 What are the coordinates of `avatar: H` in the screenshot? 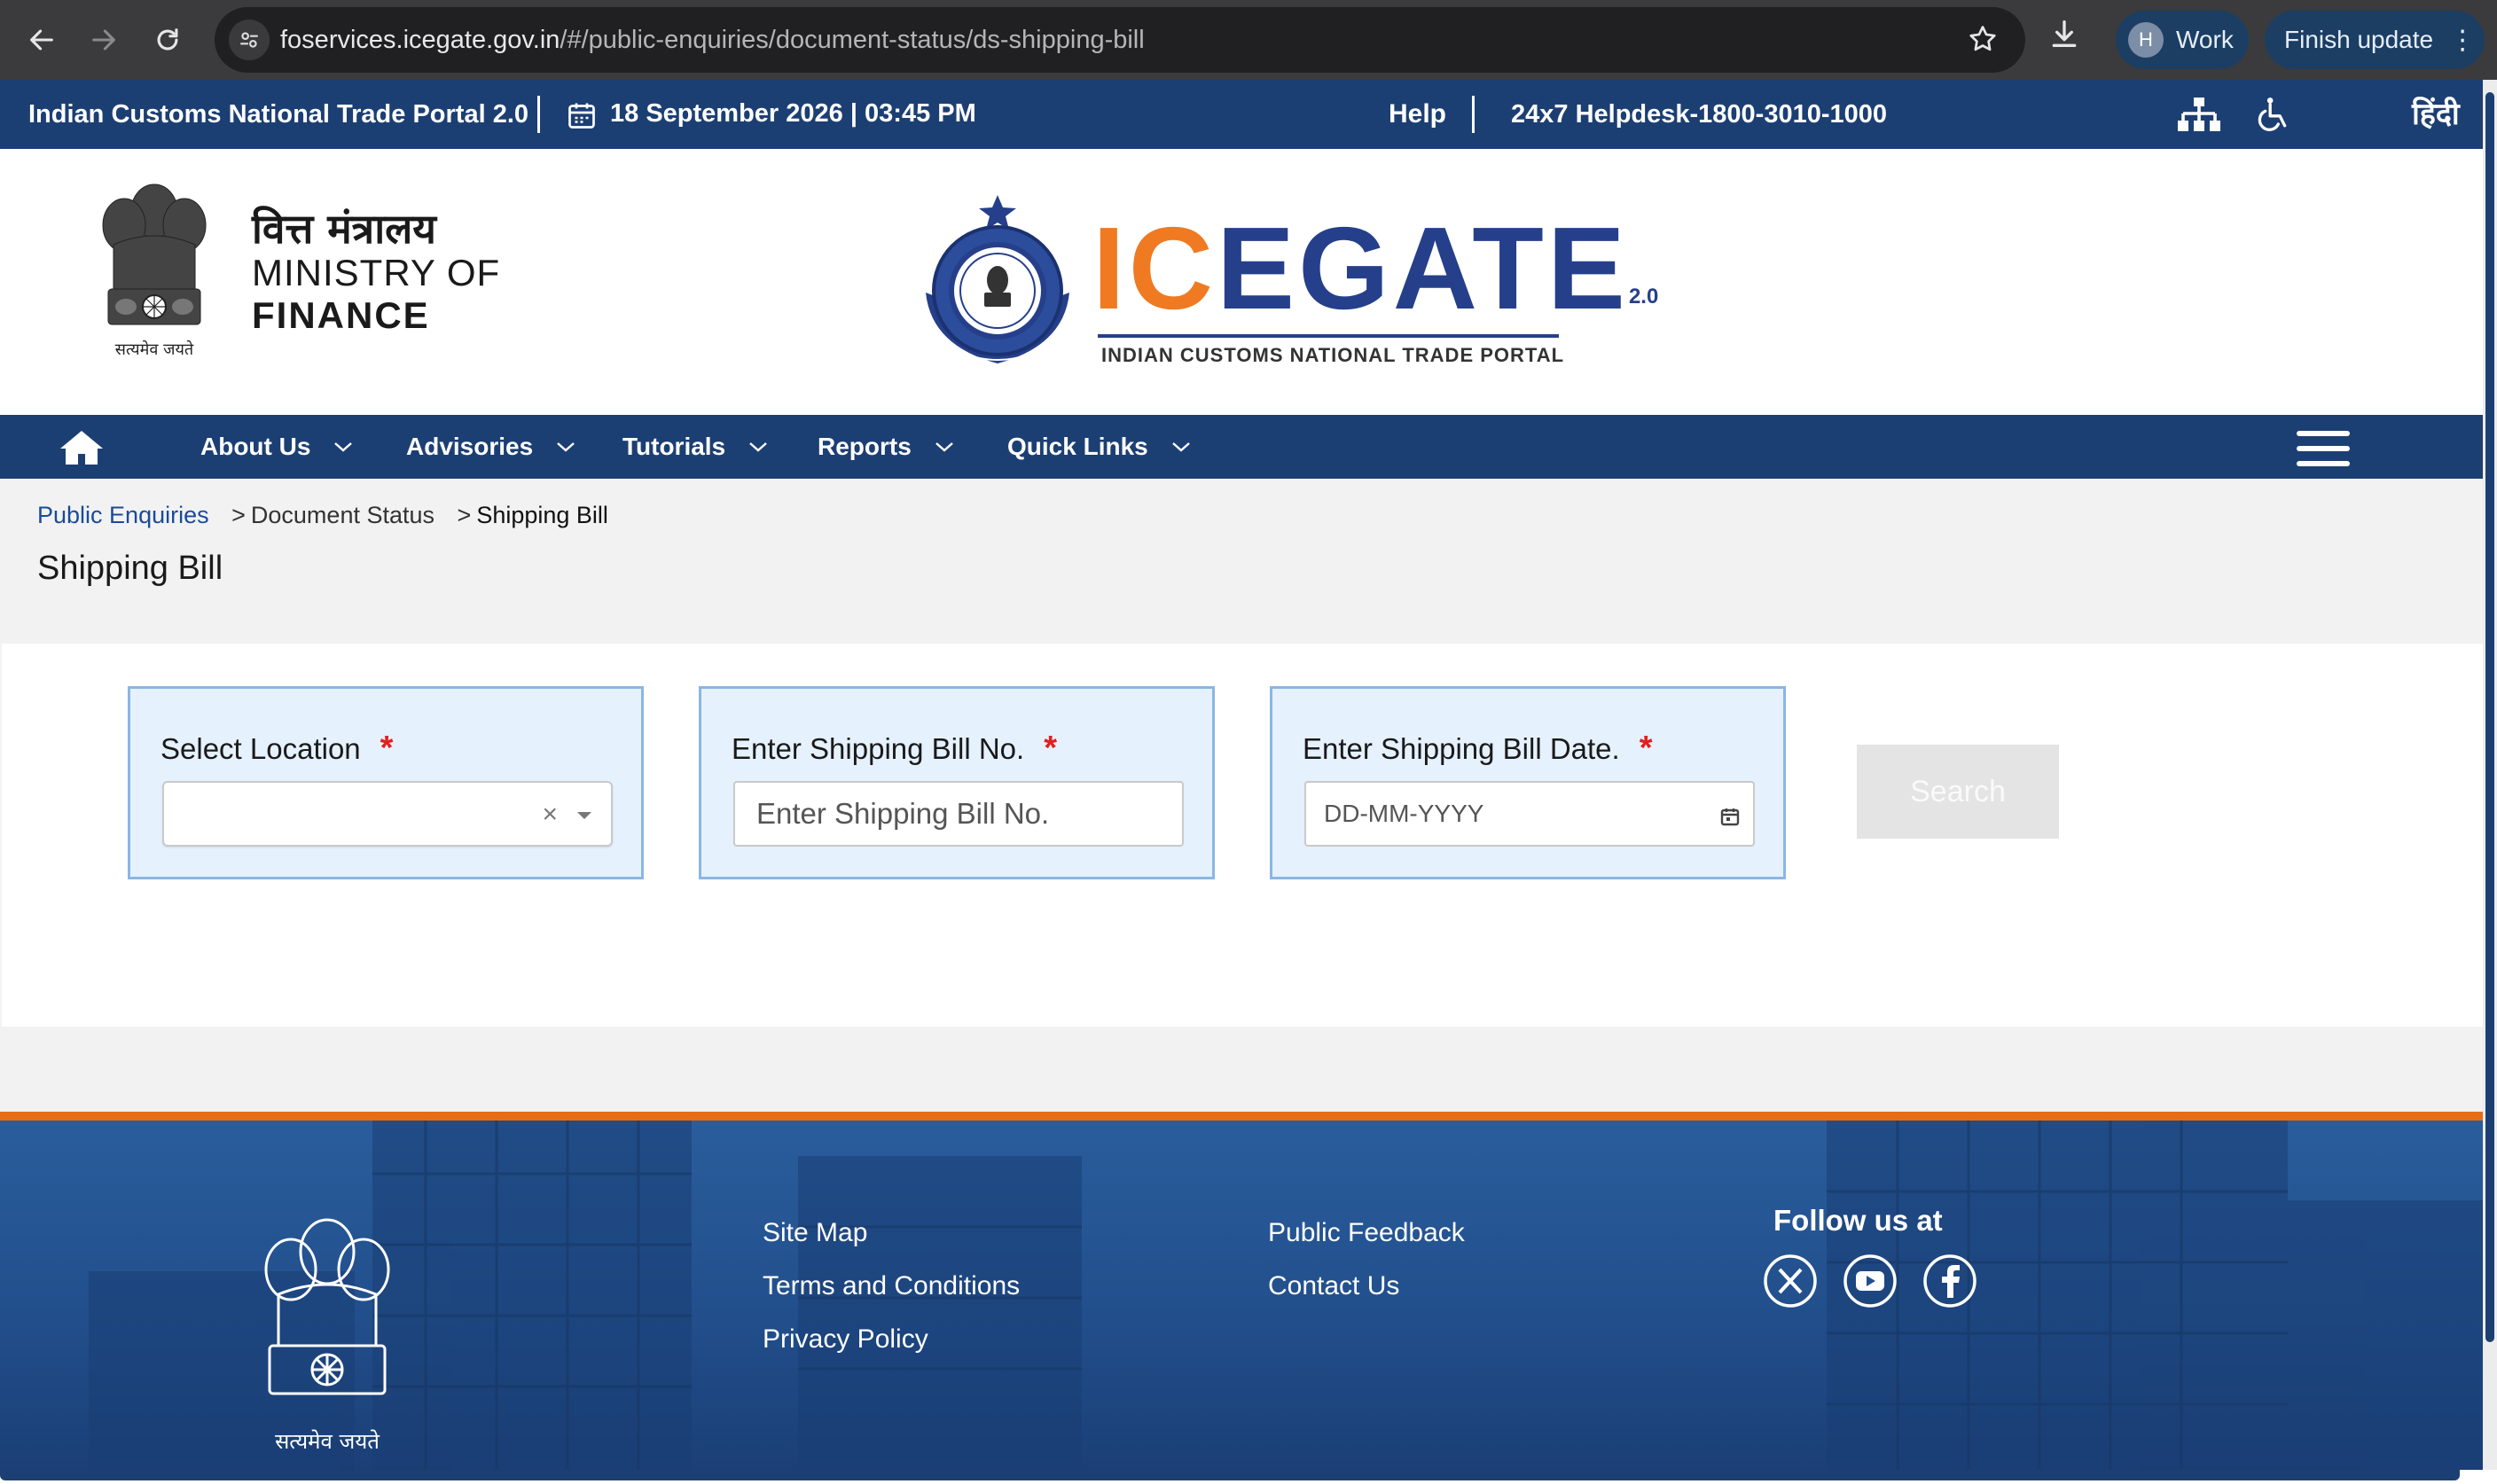 It's located at (2146, 40).